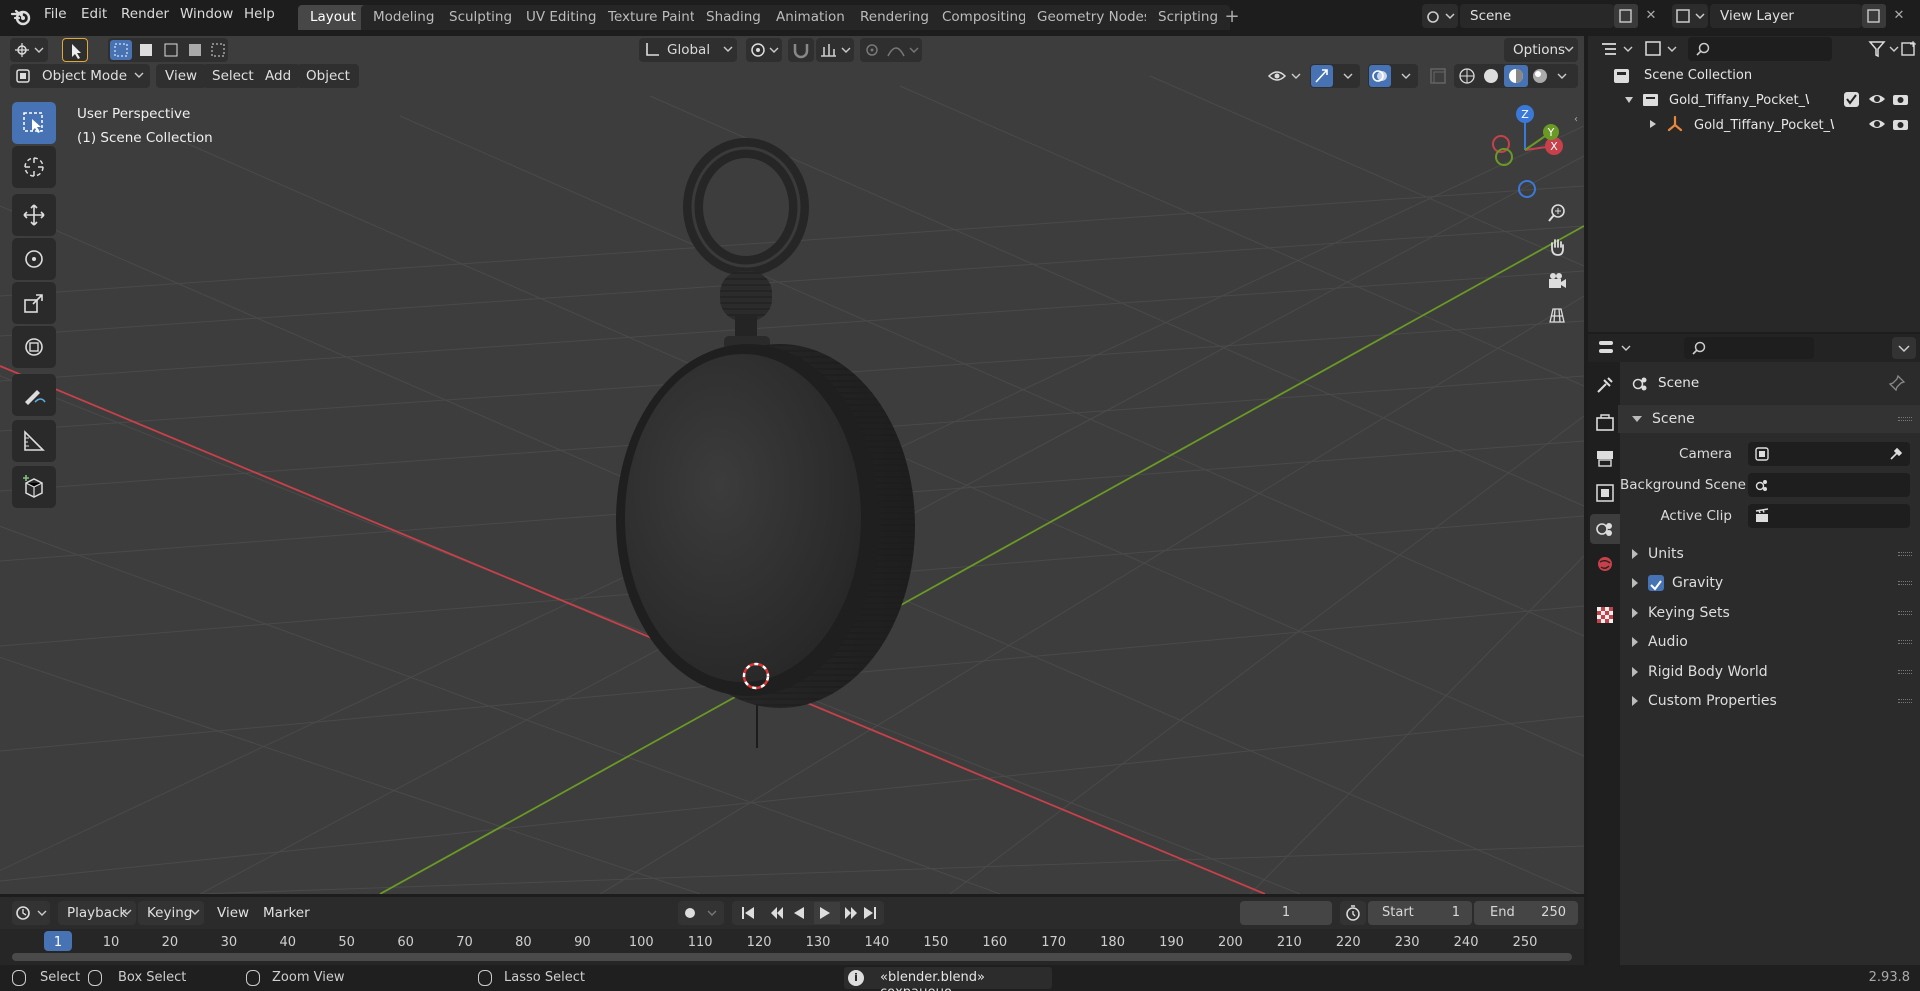 This screenshot has height=991, width=1920. Describe the element at coordinates (948, 979) in the screenshot. I see `report-banner: i «blender.blend» сохранено` at that location.